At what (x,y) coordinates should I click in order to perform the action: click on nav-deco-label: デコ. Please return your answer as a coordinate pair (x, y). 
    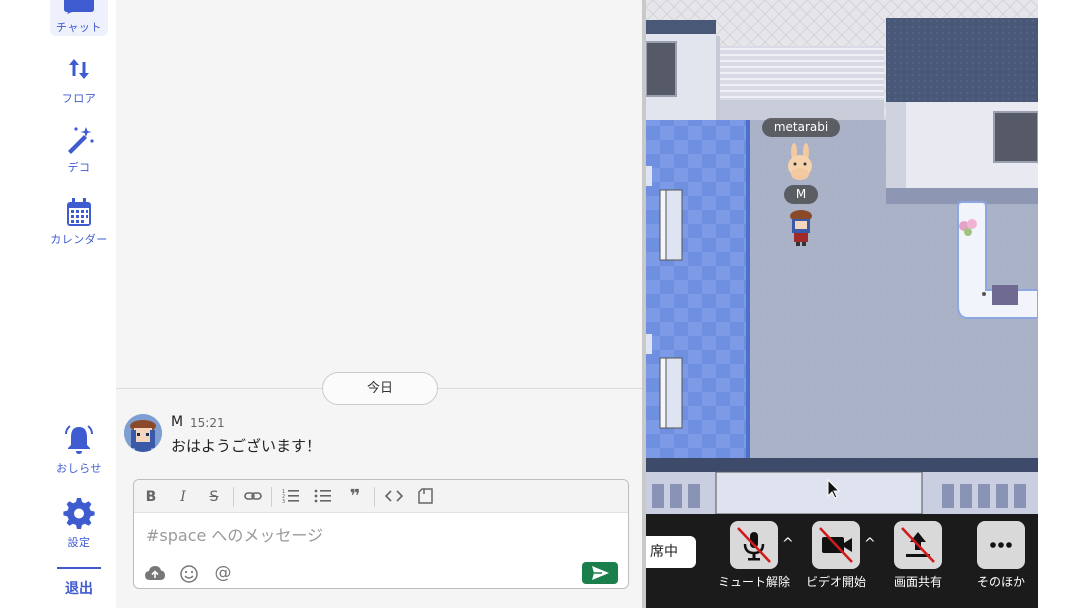
    Looking at the image, I should click on (79, 167).